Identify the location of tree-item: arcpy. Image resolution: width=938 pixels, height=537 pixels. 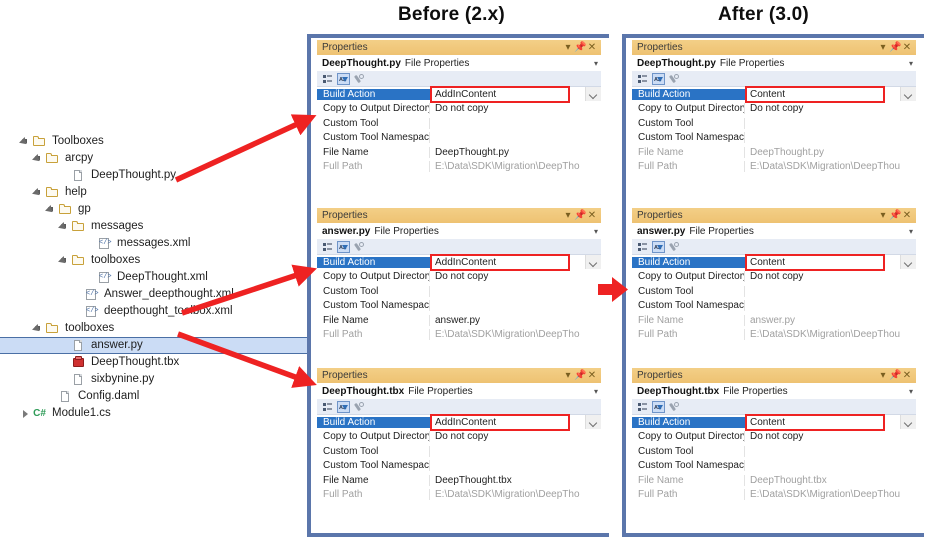
(141, 158).